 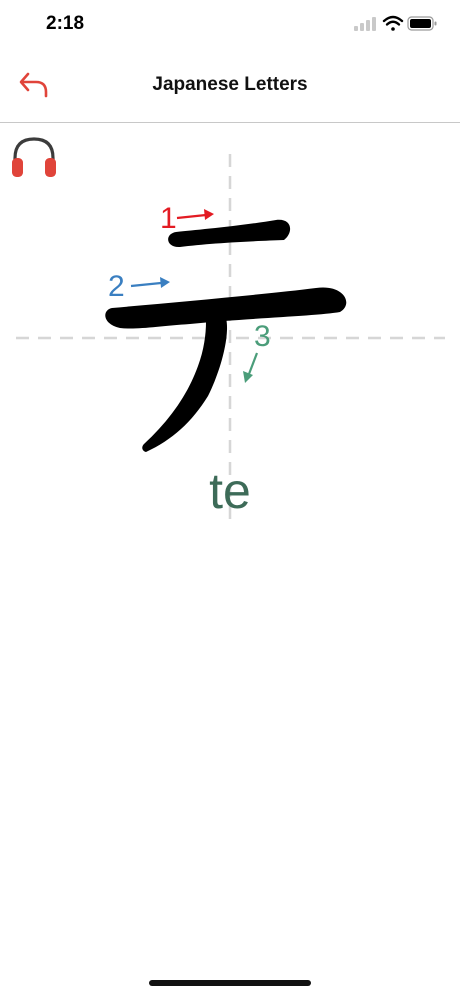 I want to click on stroke-2-annotation: 2, so click(x=139, y=286).